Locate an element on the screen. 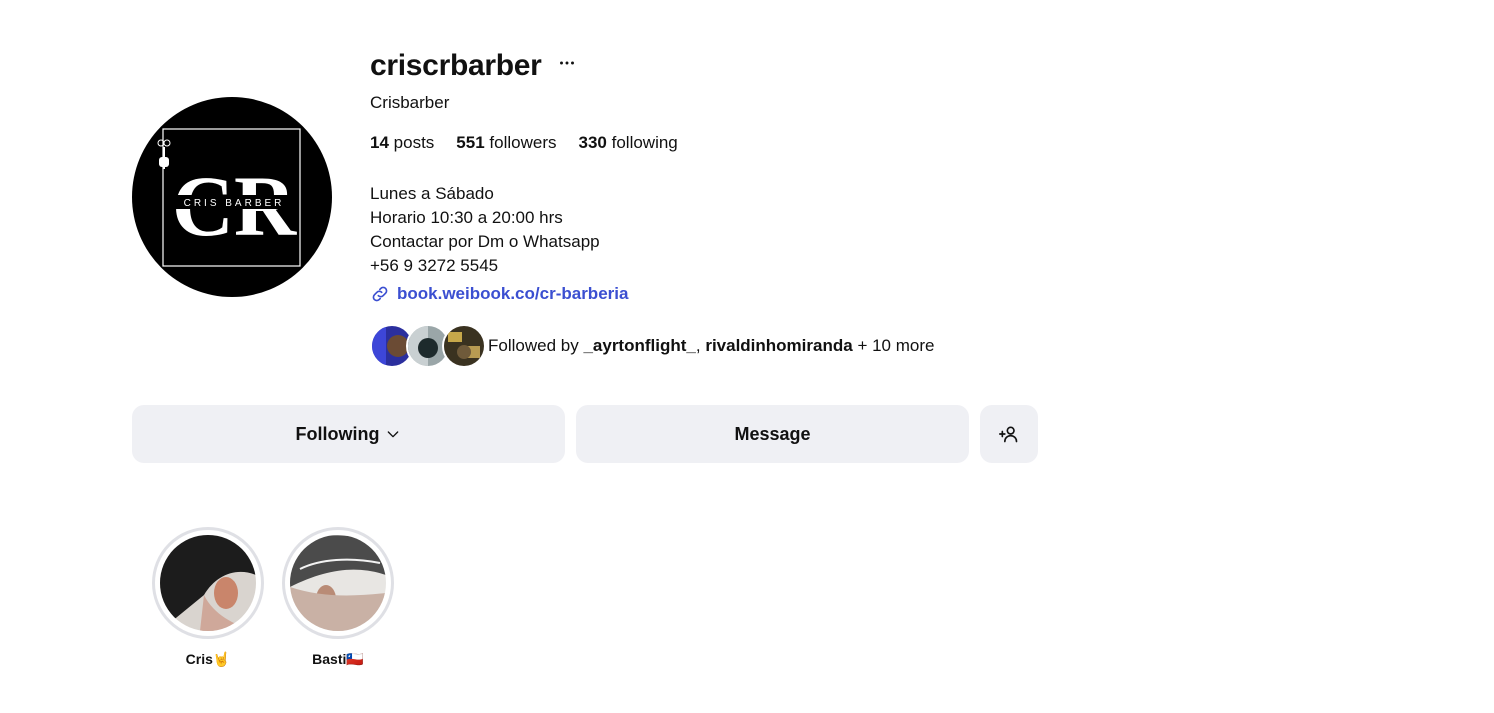  bio-line: Horario 10:30 a 20:00 hrs is located at coordinates (466, 217).